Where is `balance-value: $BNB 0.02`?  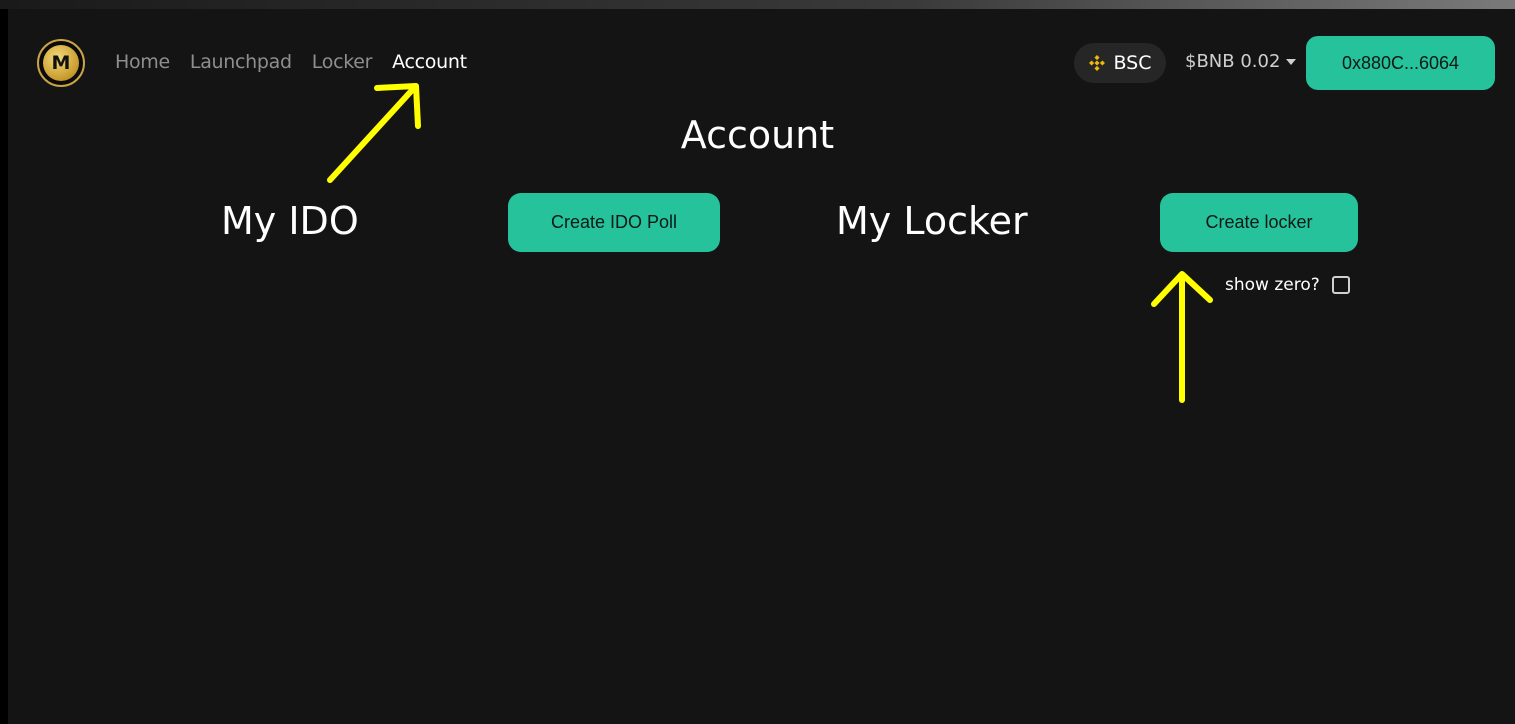
balance-value: $BNB 0.02 is located at coordinates (1233, 61).